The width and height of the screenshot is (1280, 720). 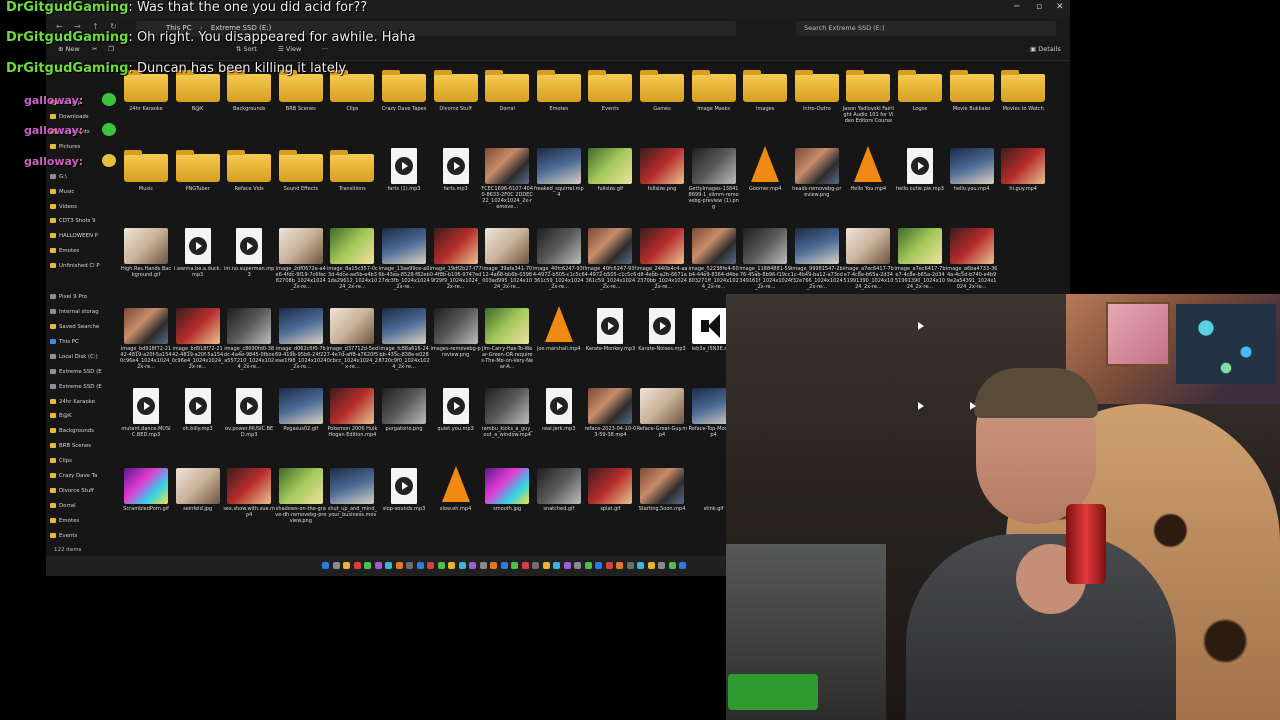 I want to click on nav-item: Downloads, so click(x=82, y=117).